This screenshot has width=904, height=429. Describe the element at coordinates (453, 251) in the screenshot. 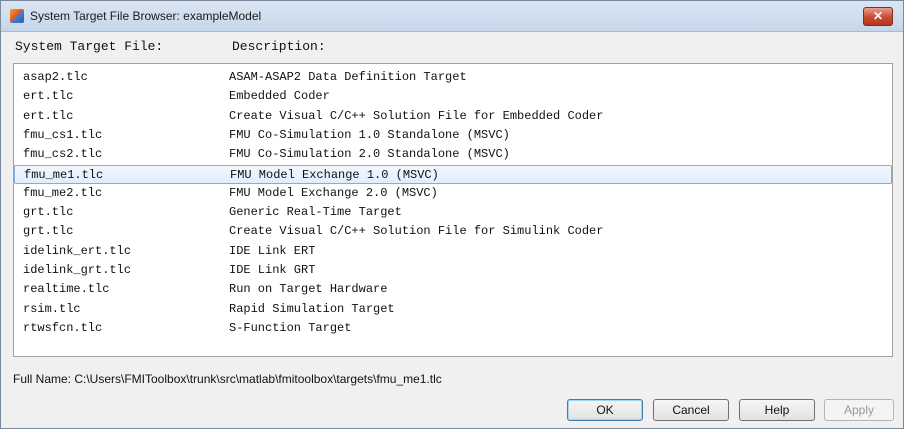

I see `list-item: idelink_ert.tlc IDE Link ERT` at that location.